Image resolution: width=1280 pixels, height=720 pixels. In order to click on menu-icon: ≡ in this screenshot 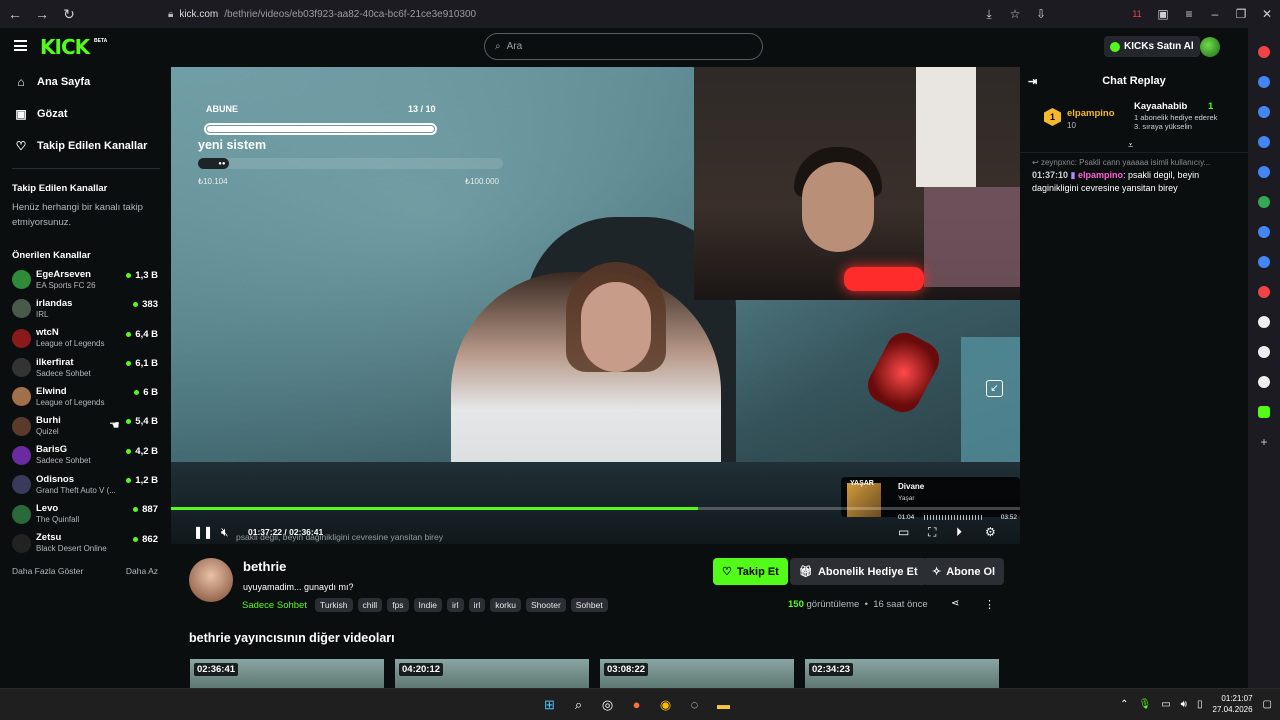, I will do `click(1189, 14)`.